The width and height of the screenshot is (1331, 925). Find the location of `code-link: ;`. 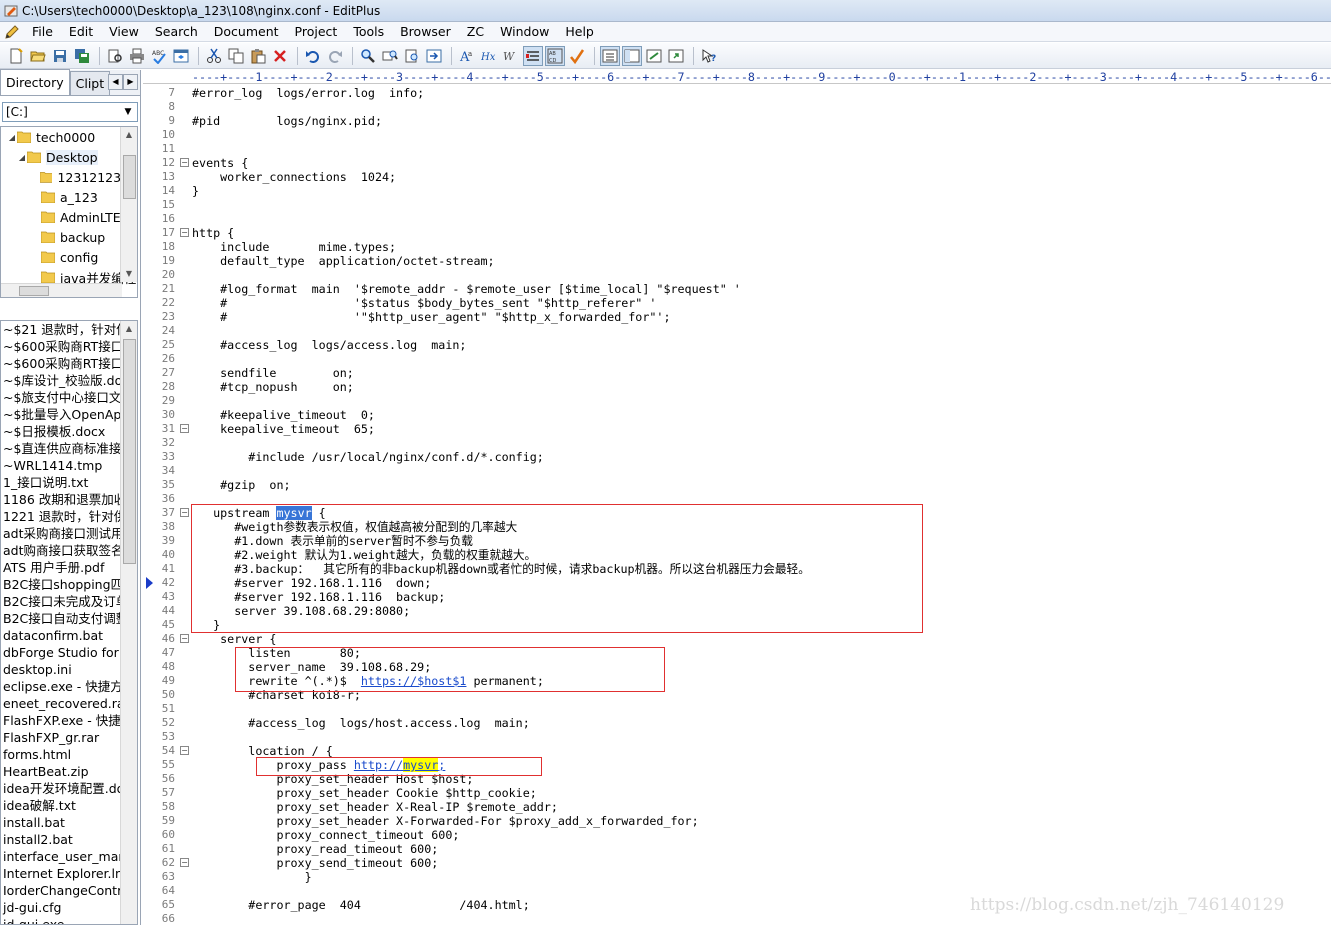

code-link: ; is located at coordinates (441, 765).